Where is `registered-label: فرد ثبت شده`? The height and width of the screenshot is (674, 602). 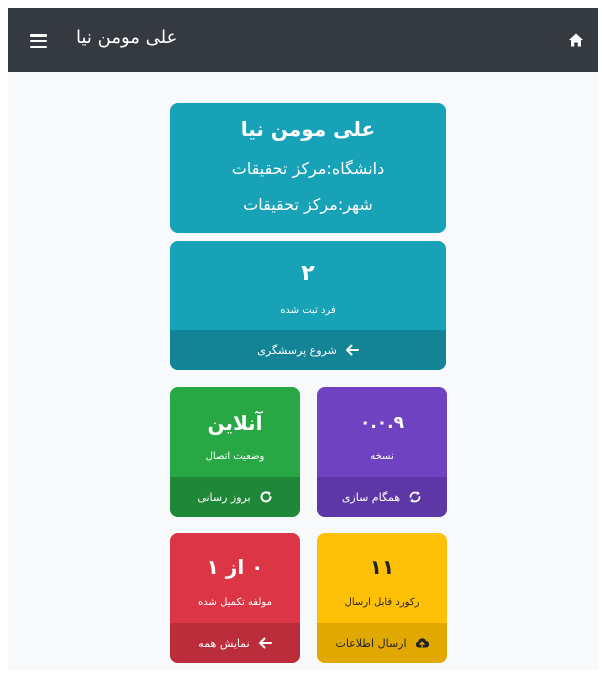
registered-label: فرد ثبت شده is located at coordinates (308, 310).